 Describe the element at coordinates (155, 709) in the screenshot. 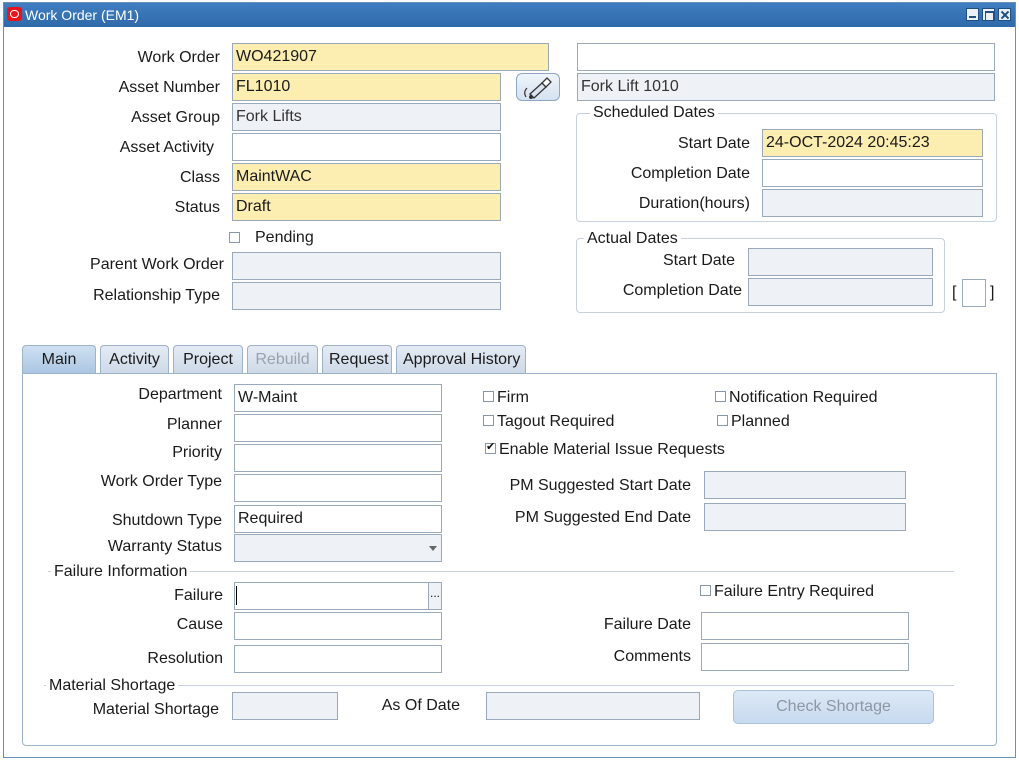

I see `material-shortage-label: Material Shortage` at that location.